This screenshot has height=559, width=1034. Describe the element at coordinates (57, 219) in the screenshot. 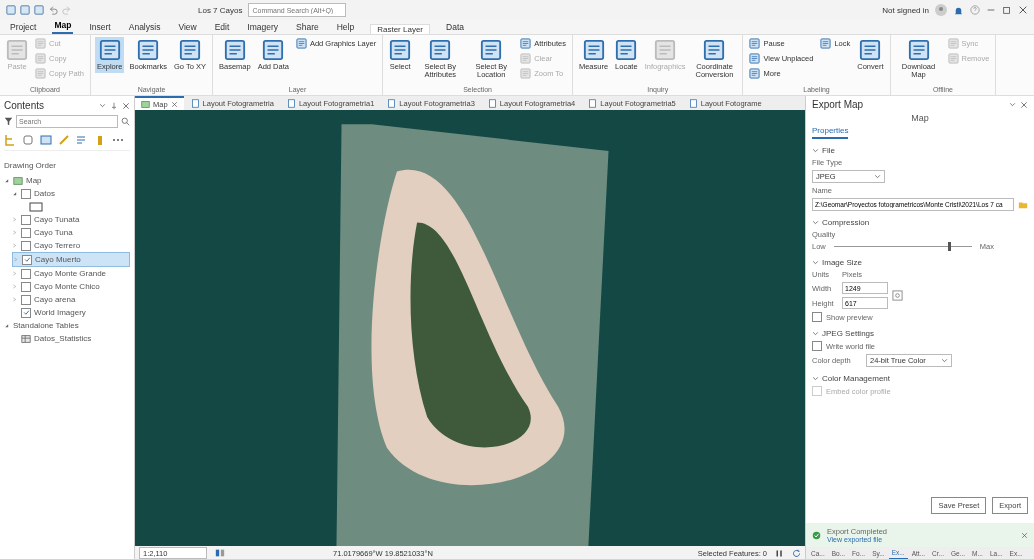

I see `layer-name: Cayo Tunata` at that location.